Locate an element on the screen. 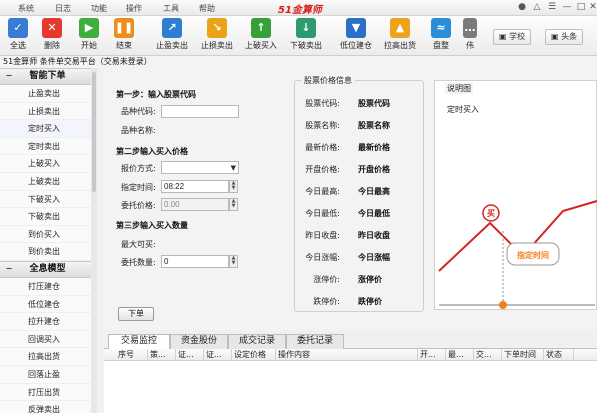  sidebar-item: 上破卖出 is located at coordinates (47, 182).